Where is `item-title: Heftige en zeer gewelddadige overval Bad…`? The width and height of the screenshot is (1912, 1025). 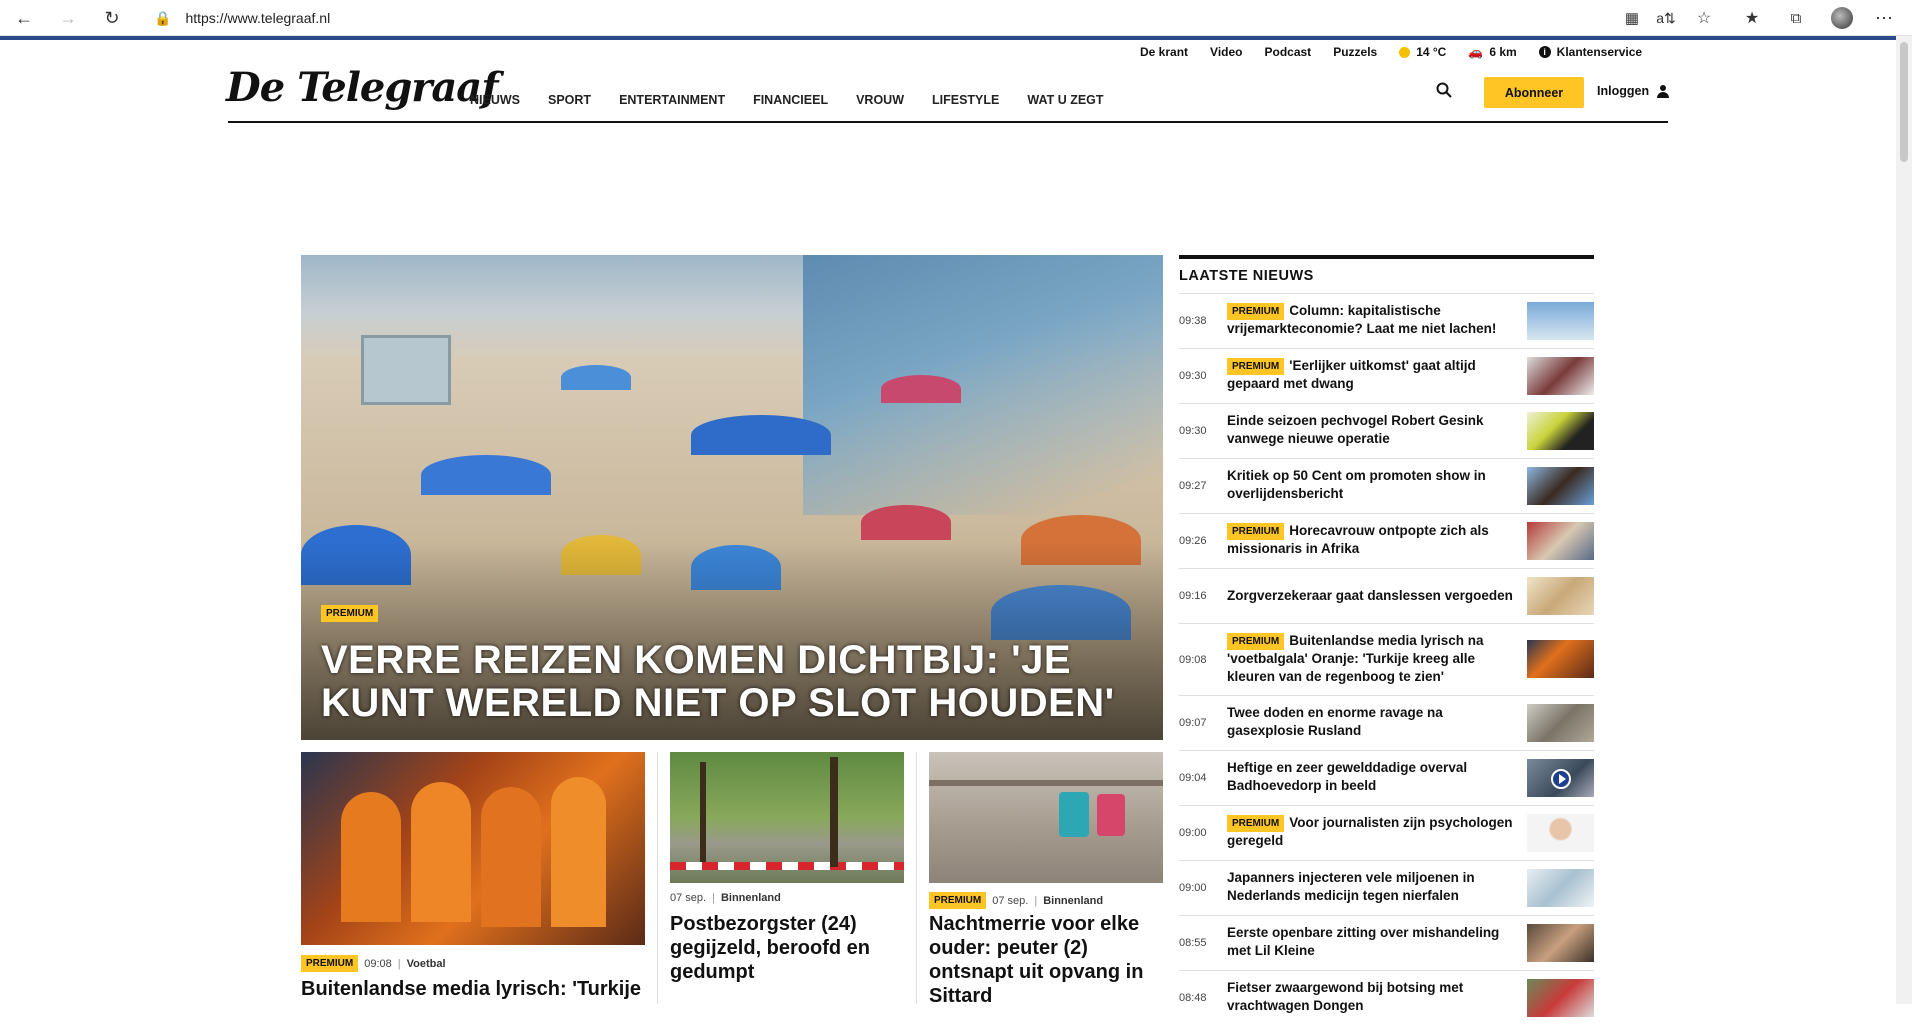 item-title: Heftige en zeer gewelddadige overval Bad… is located at coordinates (1374, 777).